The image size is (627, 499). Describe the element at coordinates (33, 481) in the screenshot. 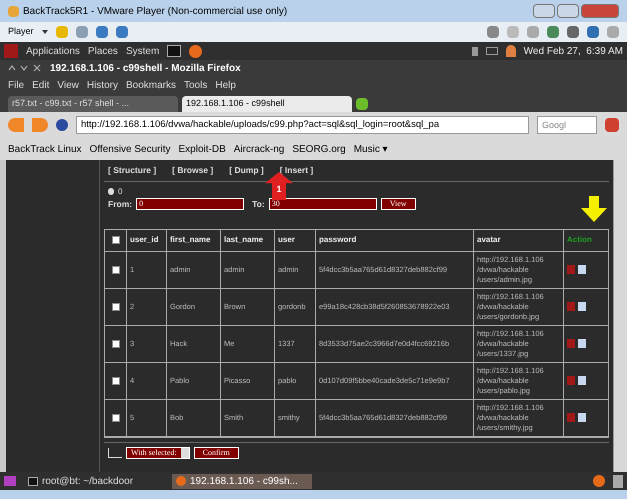

I see `terminal-icon` at that location.